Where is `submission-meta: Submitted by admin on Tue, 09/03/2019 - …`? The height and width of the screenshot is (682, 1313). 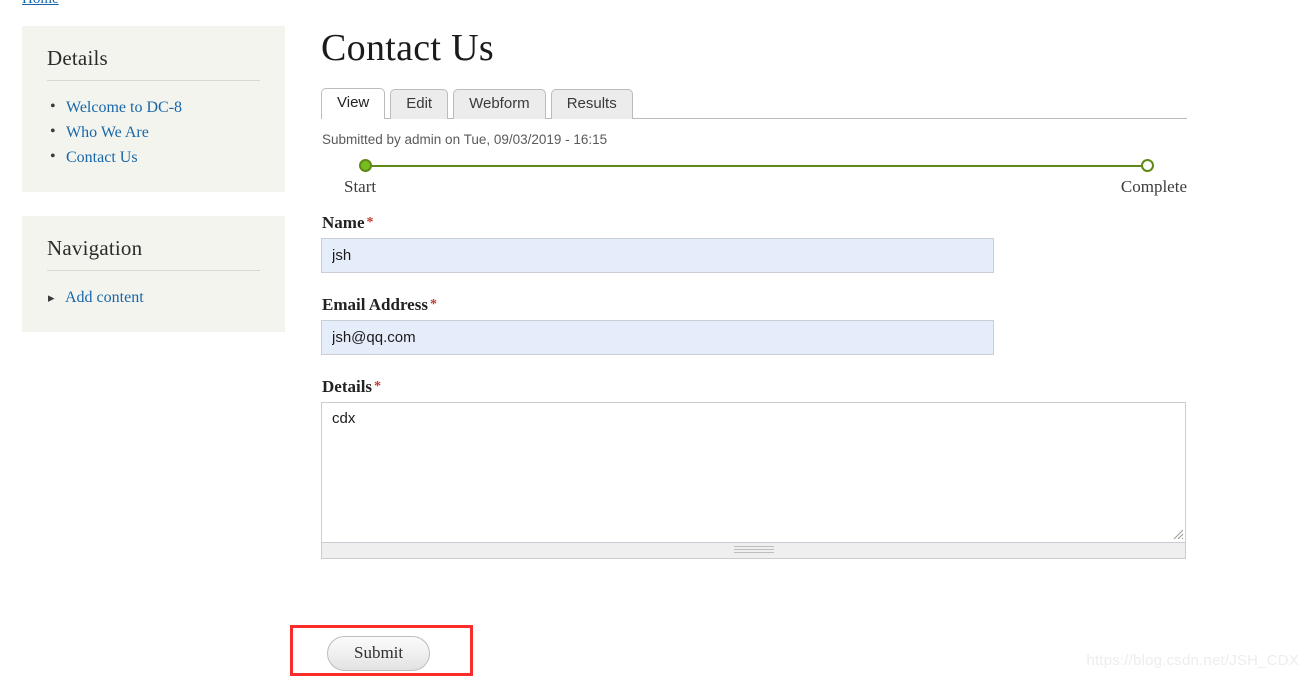
submission-meta: Submitted by admin on Tue, 09/03/2019 - … is located at coordinates (465, 139).